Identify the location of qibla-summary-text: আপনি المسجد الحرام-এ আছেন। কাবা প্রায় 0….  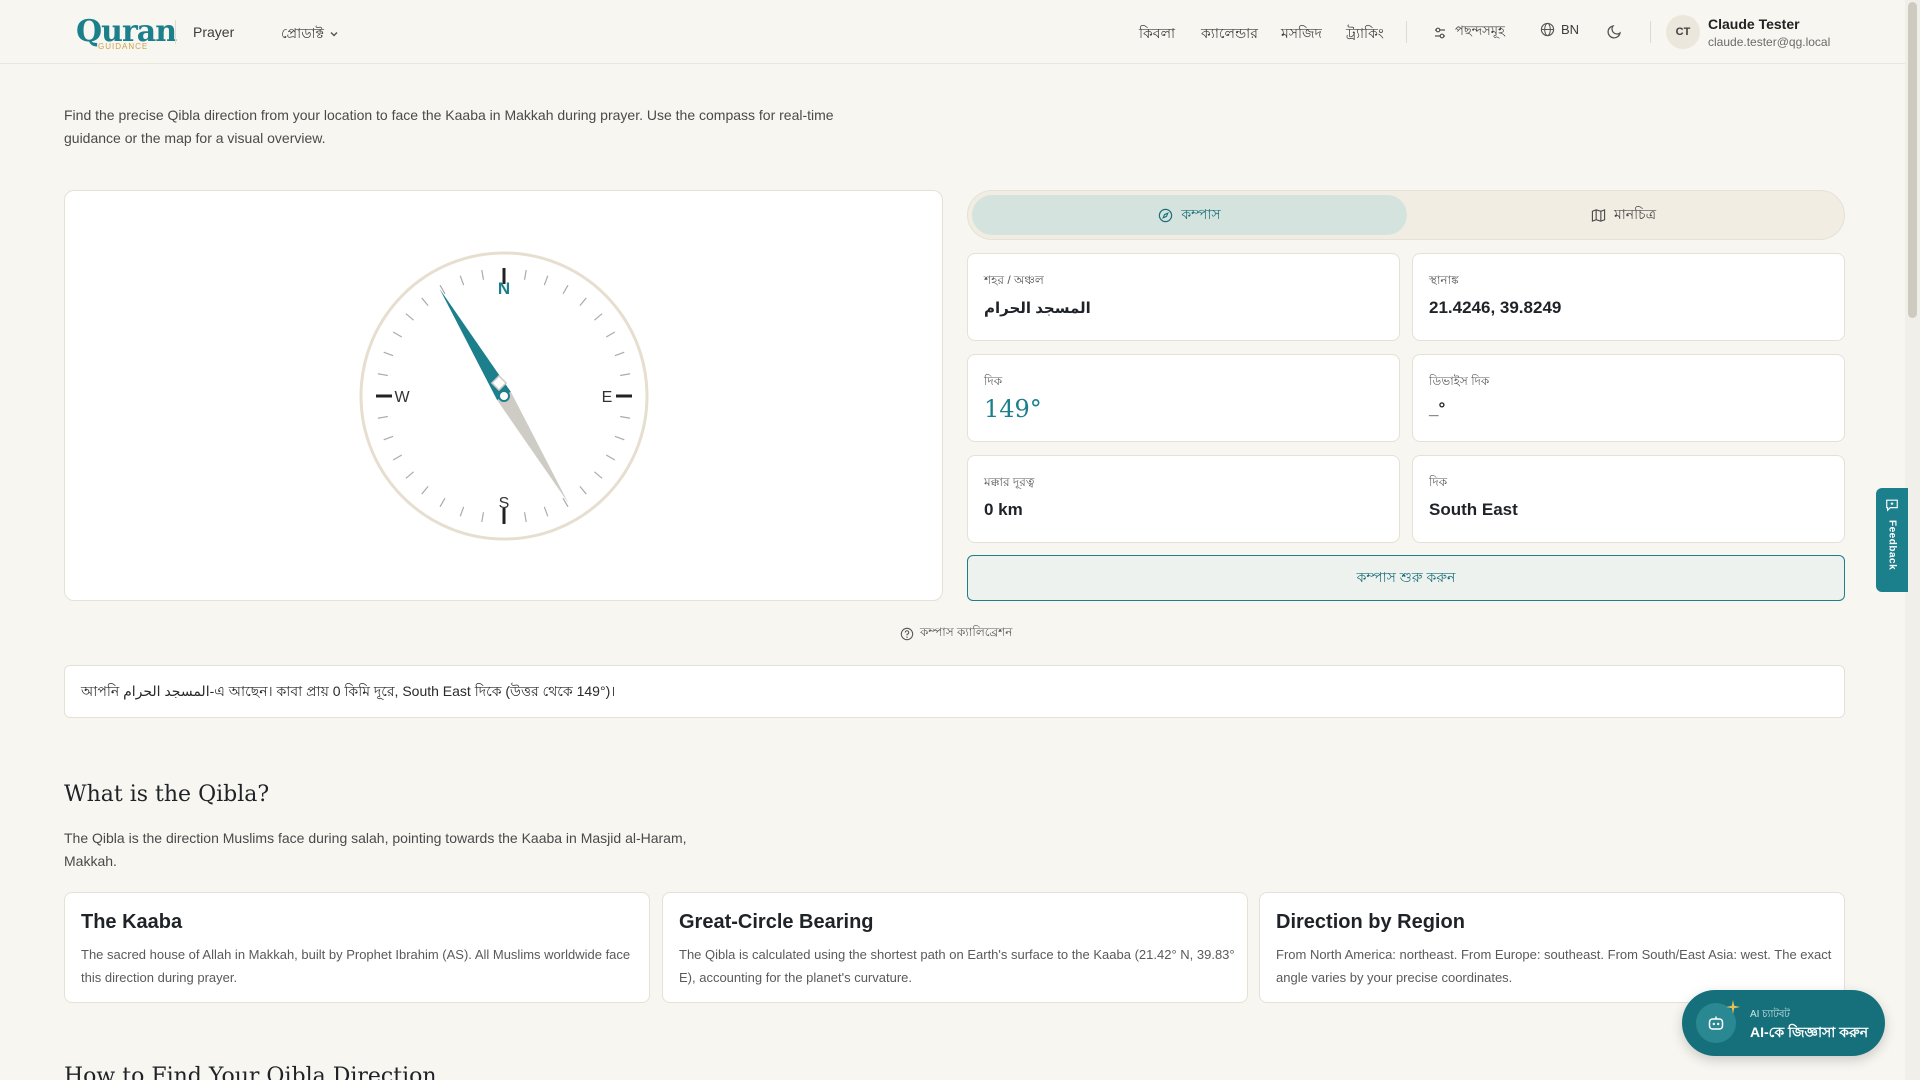
(348, 690).